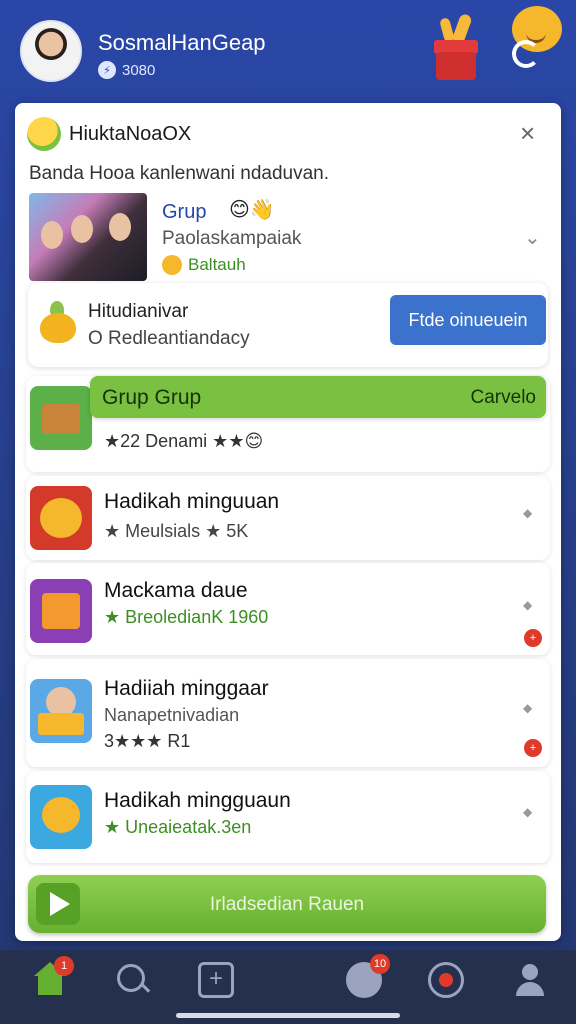 Image resolution: width=576 pixels, height=1024 pixels. Describe the element at coordinates (368, 976) in the screenshot. I see `chat-icon: 10` at that location.